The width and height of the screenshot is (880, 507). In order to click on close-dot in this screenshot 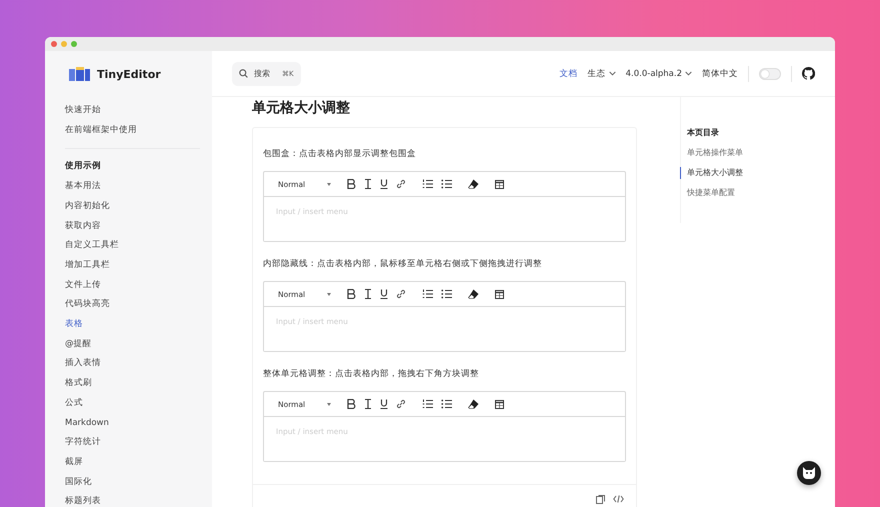, I will do `click(54, 44)`.